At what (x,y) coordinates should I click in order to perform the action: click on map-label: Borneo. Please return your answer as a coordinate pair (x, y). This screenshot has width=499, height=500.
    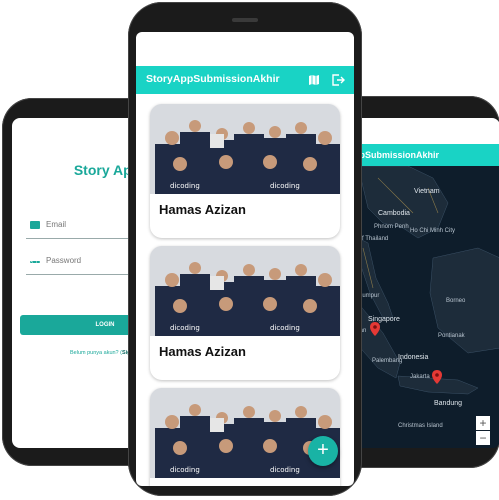
    Looking at the image, I should click on (456, 301).